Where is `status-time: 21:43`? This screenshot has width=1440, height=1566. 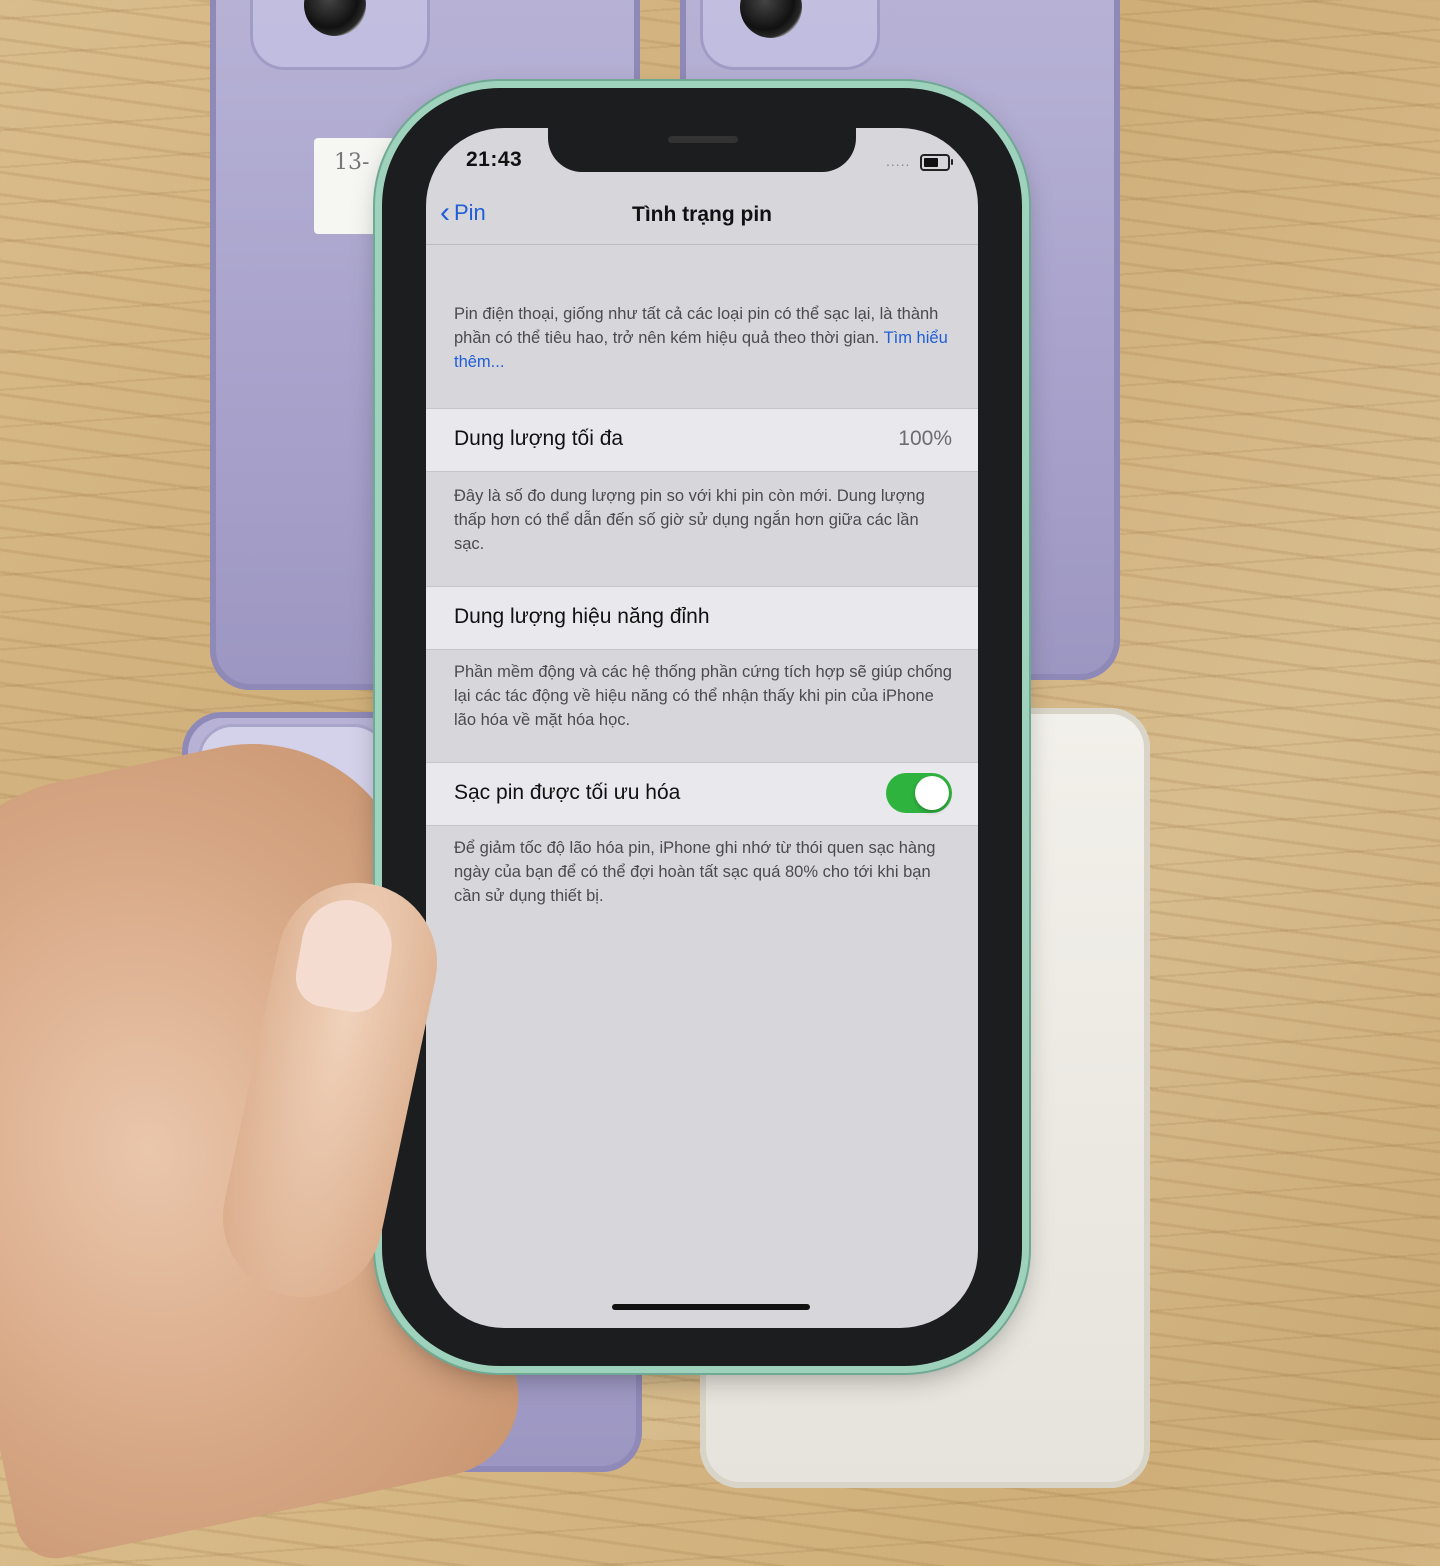
status-time: 21:43 is located at coordinates (494, 159).